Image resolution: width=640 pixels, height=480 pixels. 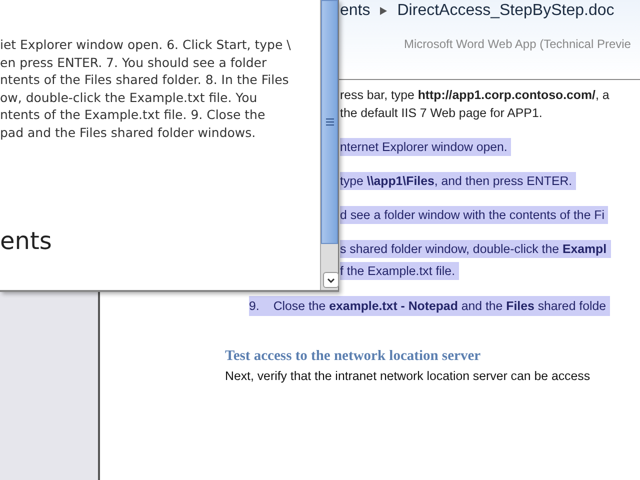 I want to click on chevron-down-icon, so click(x=331, y=280).